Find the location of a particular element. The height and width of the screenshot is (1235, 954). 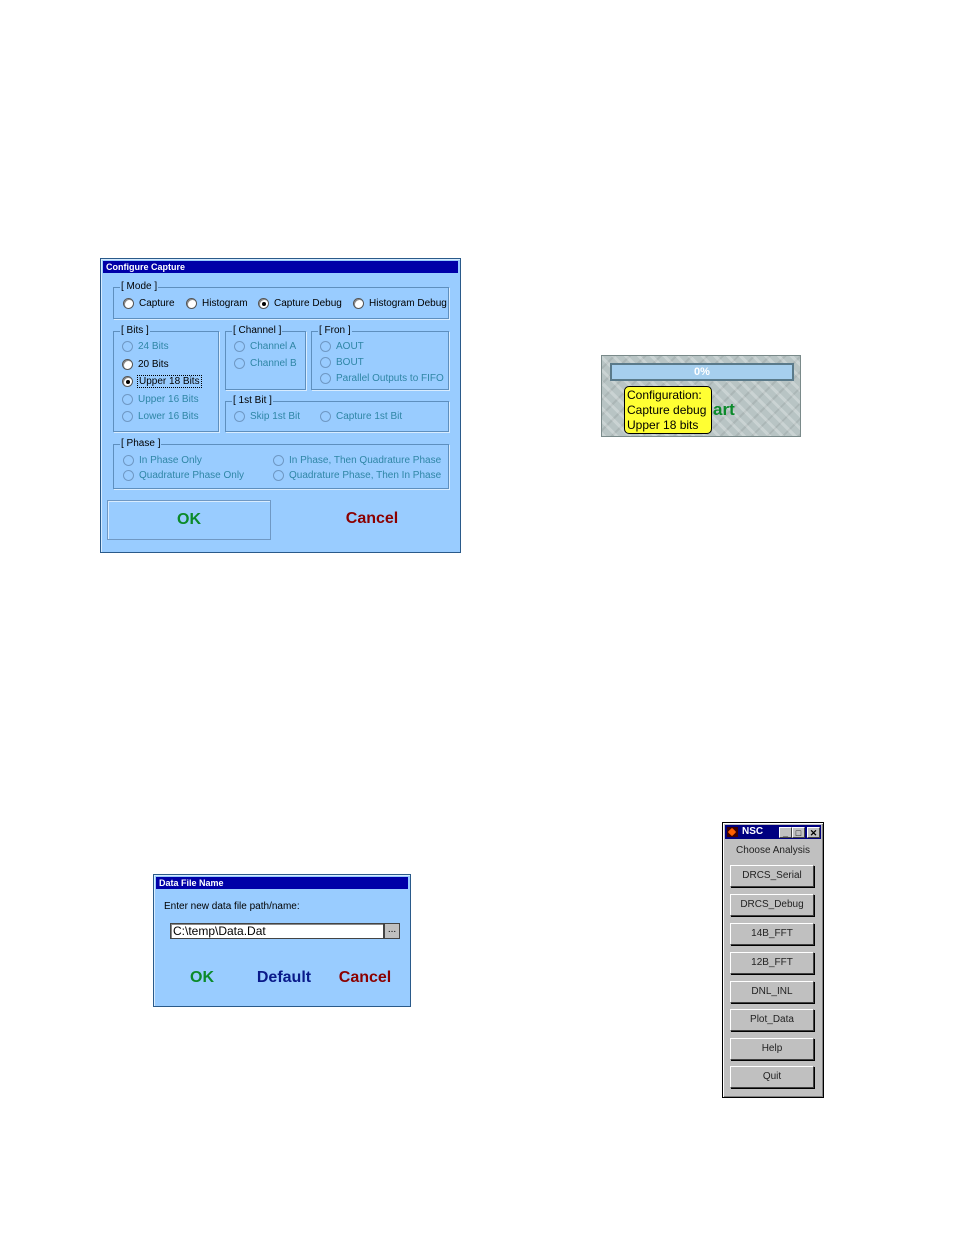

bits-upper-16-radio: Upper 16 Bits is located at coordinates (160, 399).